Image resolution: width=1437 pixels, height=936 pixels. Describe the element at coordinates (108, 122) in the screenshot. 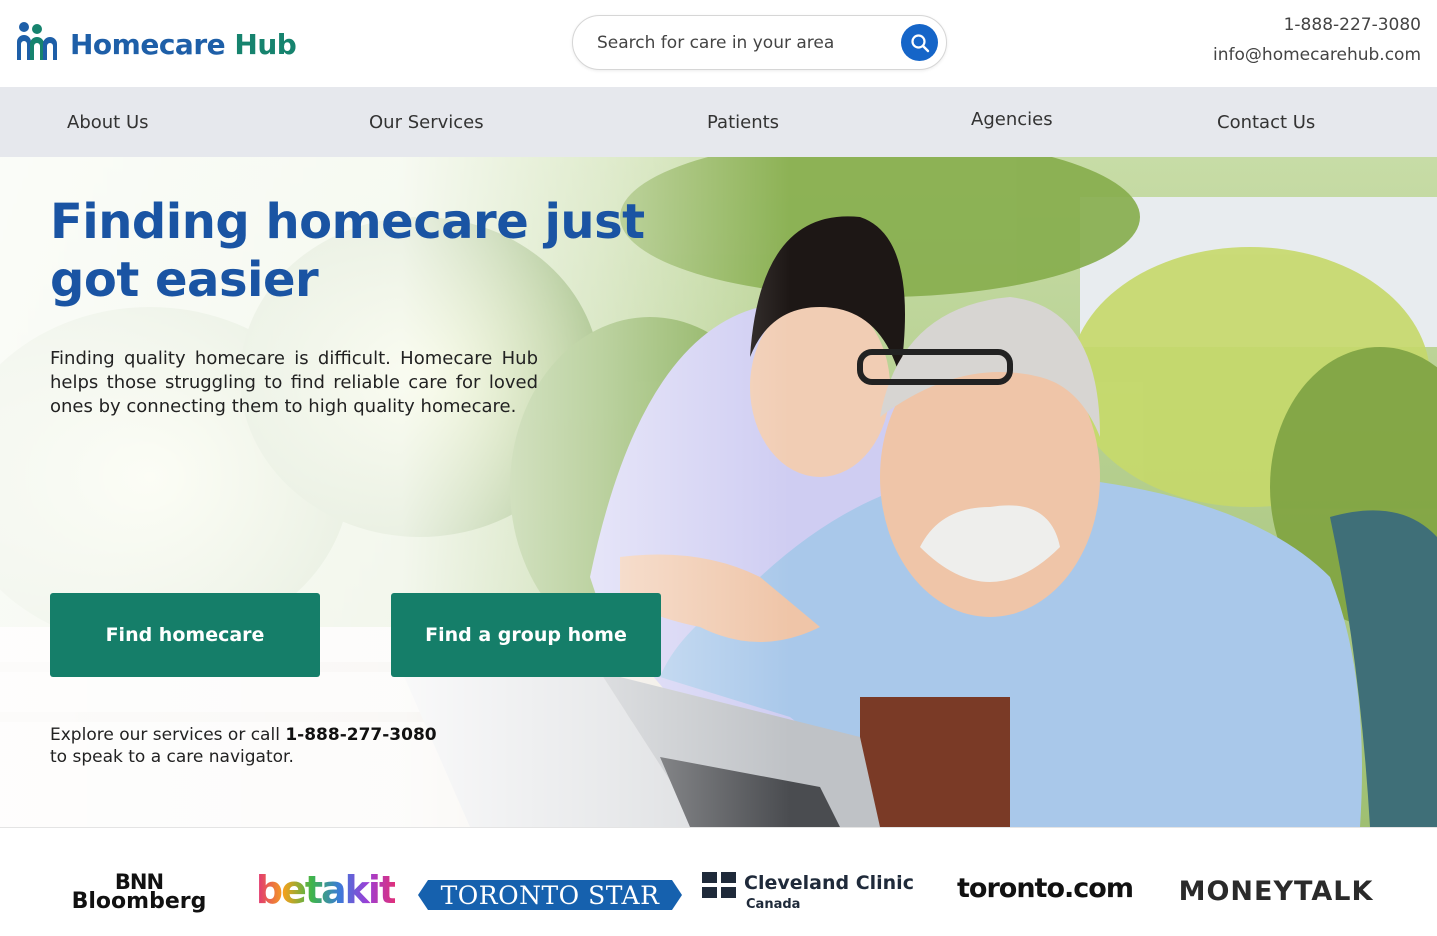

I see `nav-item-about-us: About Us` at that location.